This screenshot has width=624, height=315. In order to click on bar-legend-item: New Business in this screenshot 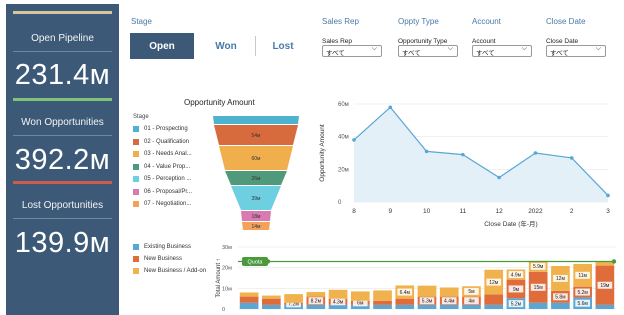, I will do `click(157, 259)`.